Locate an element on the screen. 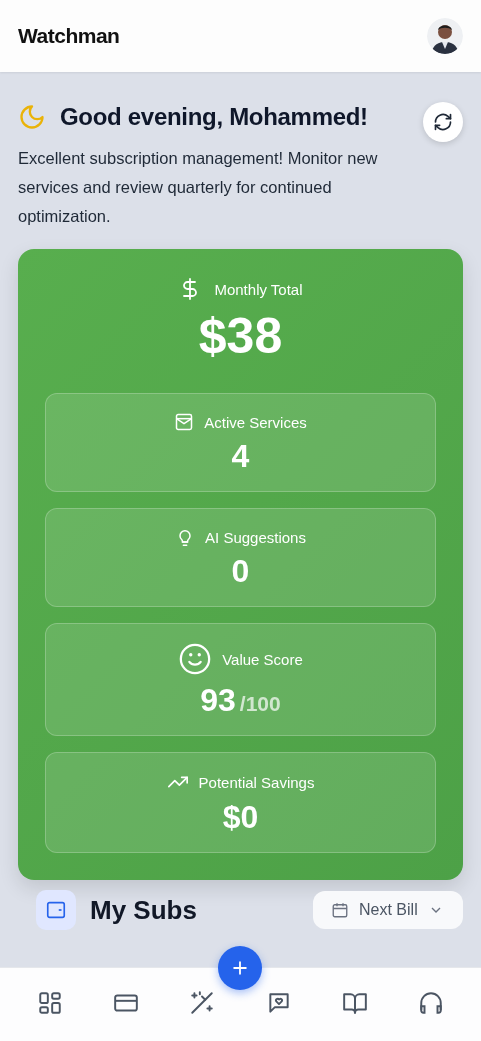  stat-suffix: /100 is located at coordinates (260, 704).